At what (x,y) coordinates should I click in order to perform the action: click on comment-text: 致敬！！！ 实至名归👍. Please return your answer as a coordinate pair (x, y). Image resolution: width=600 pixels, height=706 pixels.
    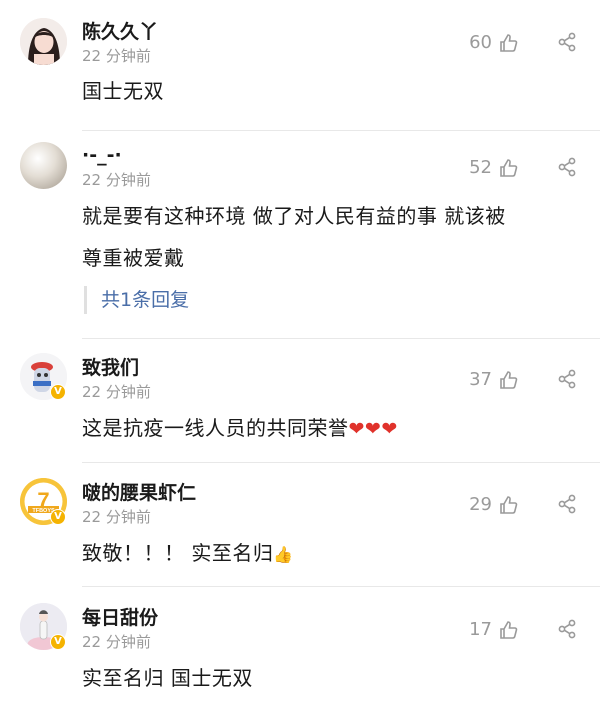
    Looking at the image, I should click on (188, 554).